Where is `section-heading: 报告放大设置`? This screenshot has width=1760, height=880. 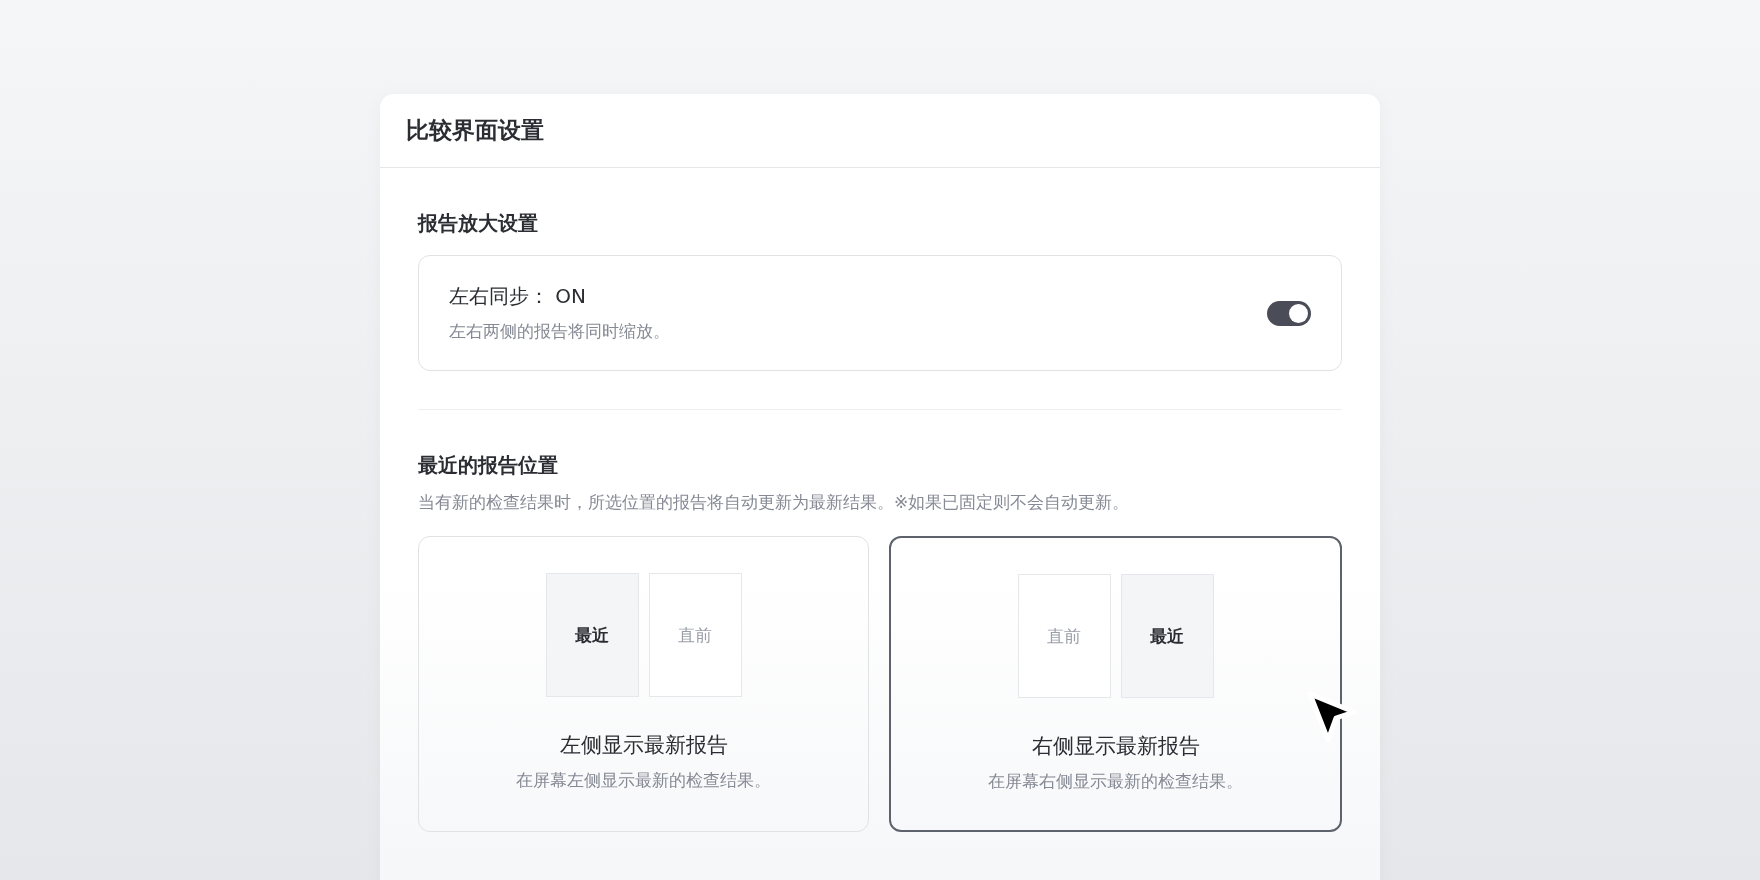 section-heading: 报告放大设置 is located at coordinates (478, 223).